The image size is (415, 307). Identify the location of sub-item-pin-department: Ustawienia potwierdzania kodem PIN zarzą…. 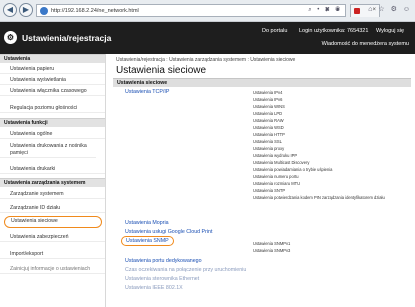
(319, 197).